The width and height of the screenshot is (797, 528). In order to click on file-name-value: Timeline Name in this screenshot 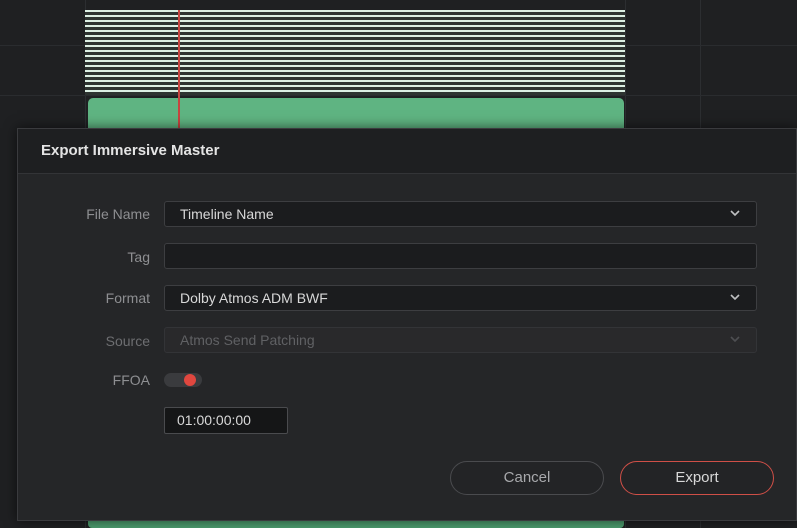, I will do `click(227, 214)`.